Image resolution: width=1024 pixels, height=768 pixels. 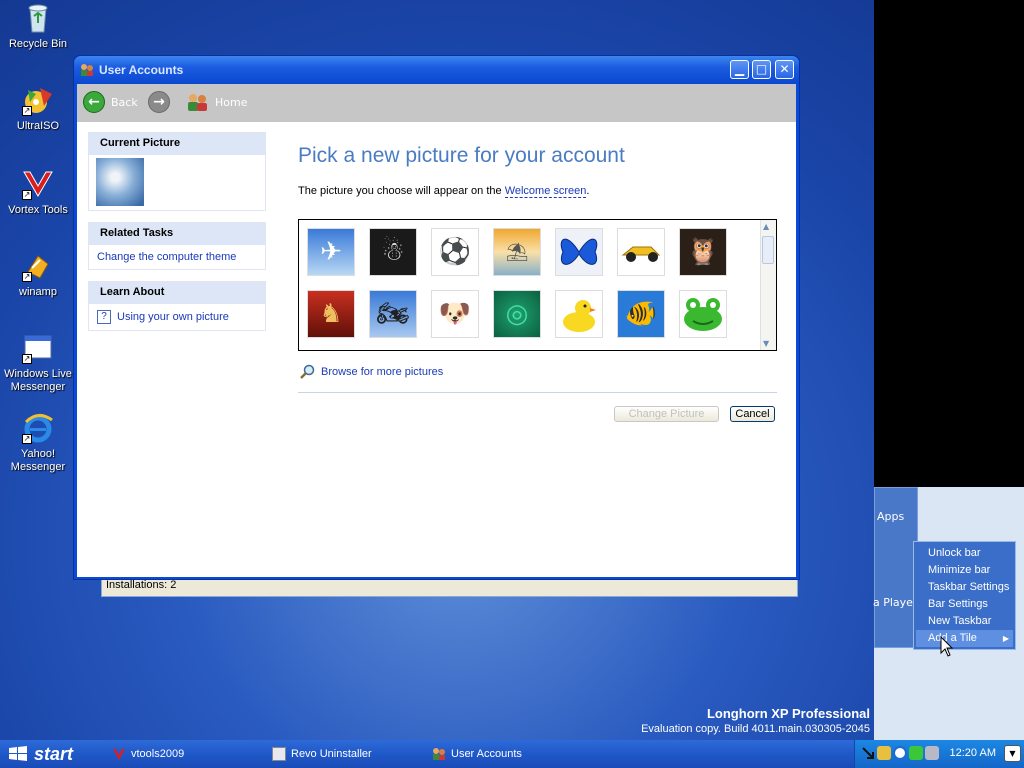 I want to click on start-button: start, so click(x=42, y=754).